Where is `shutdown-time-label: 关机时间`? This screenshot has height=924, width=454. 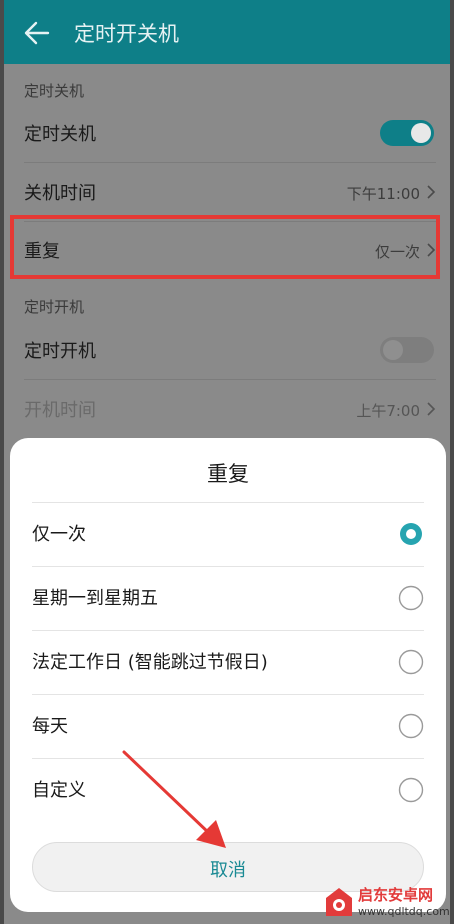
shutdown-time-label: 关机时间 is located at coordinates (60, 193).